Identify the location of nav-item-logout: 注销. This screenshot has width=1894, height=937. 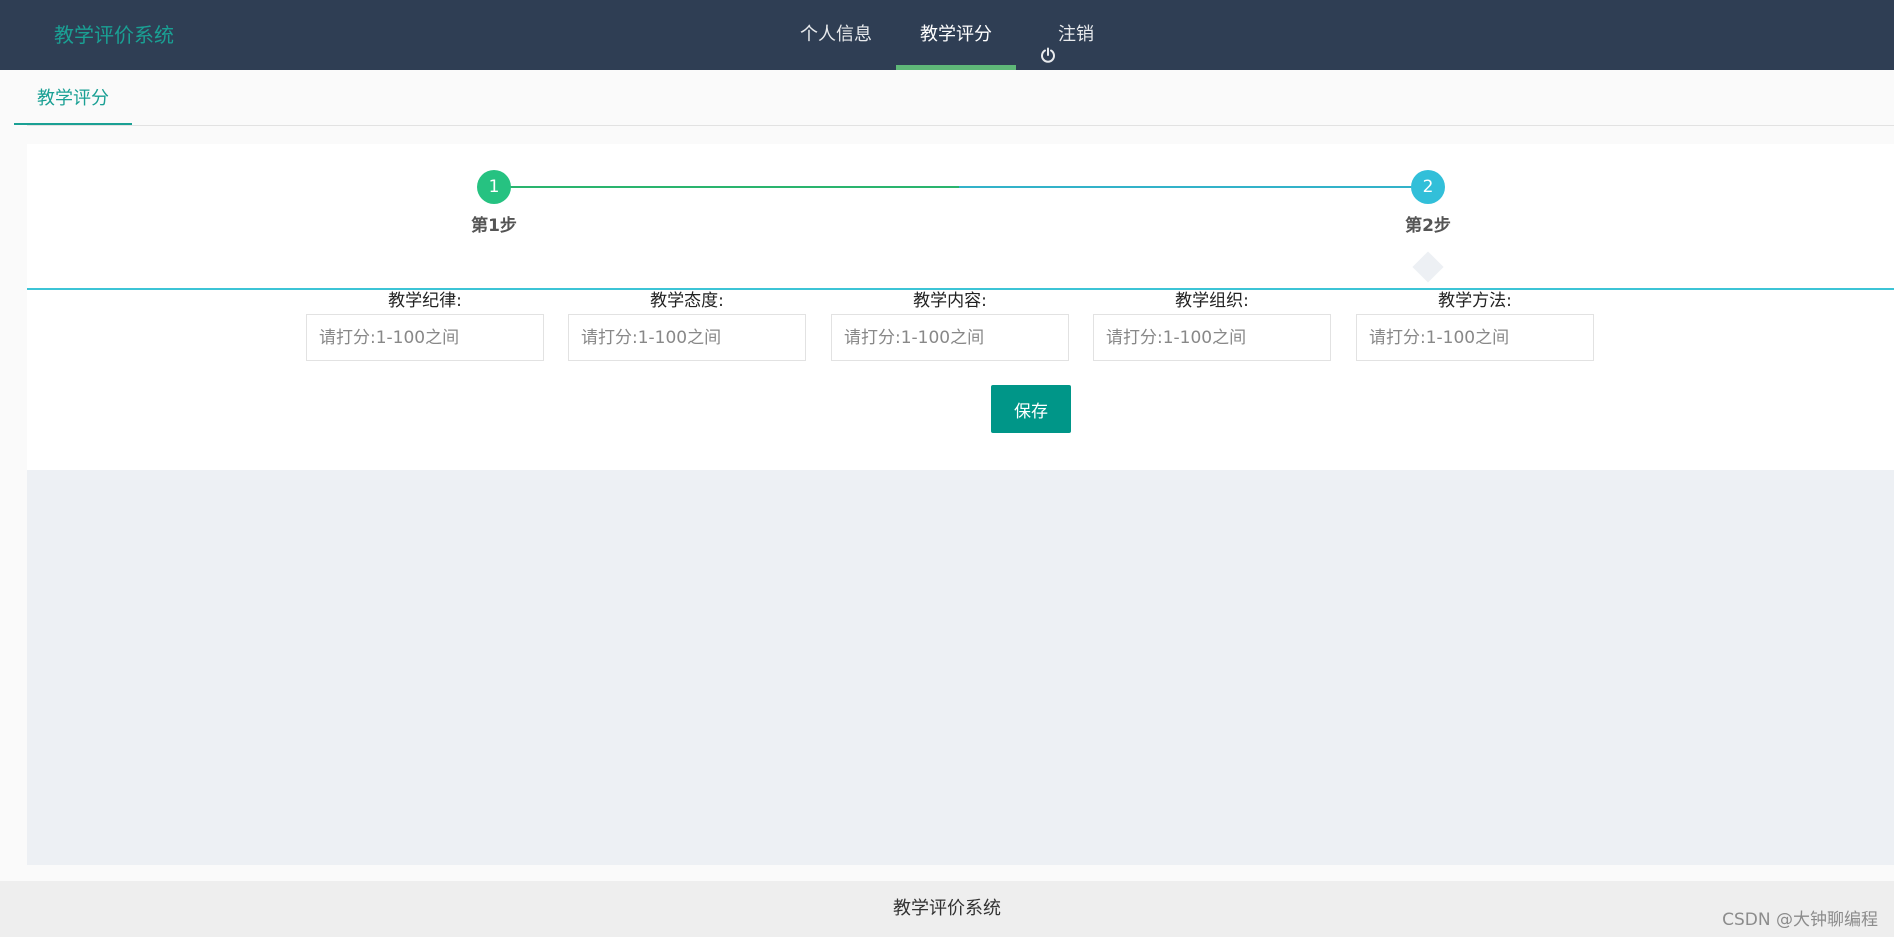
(1067, 35).